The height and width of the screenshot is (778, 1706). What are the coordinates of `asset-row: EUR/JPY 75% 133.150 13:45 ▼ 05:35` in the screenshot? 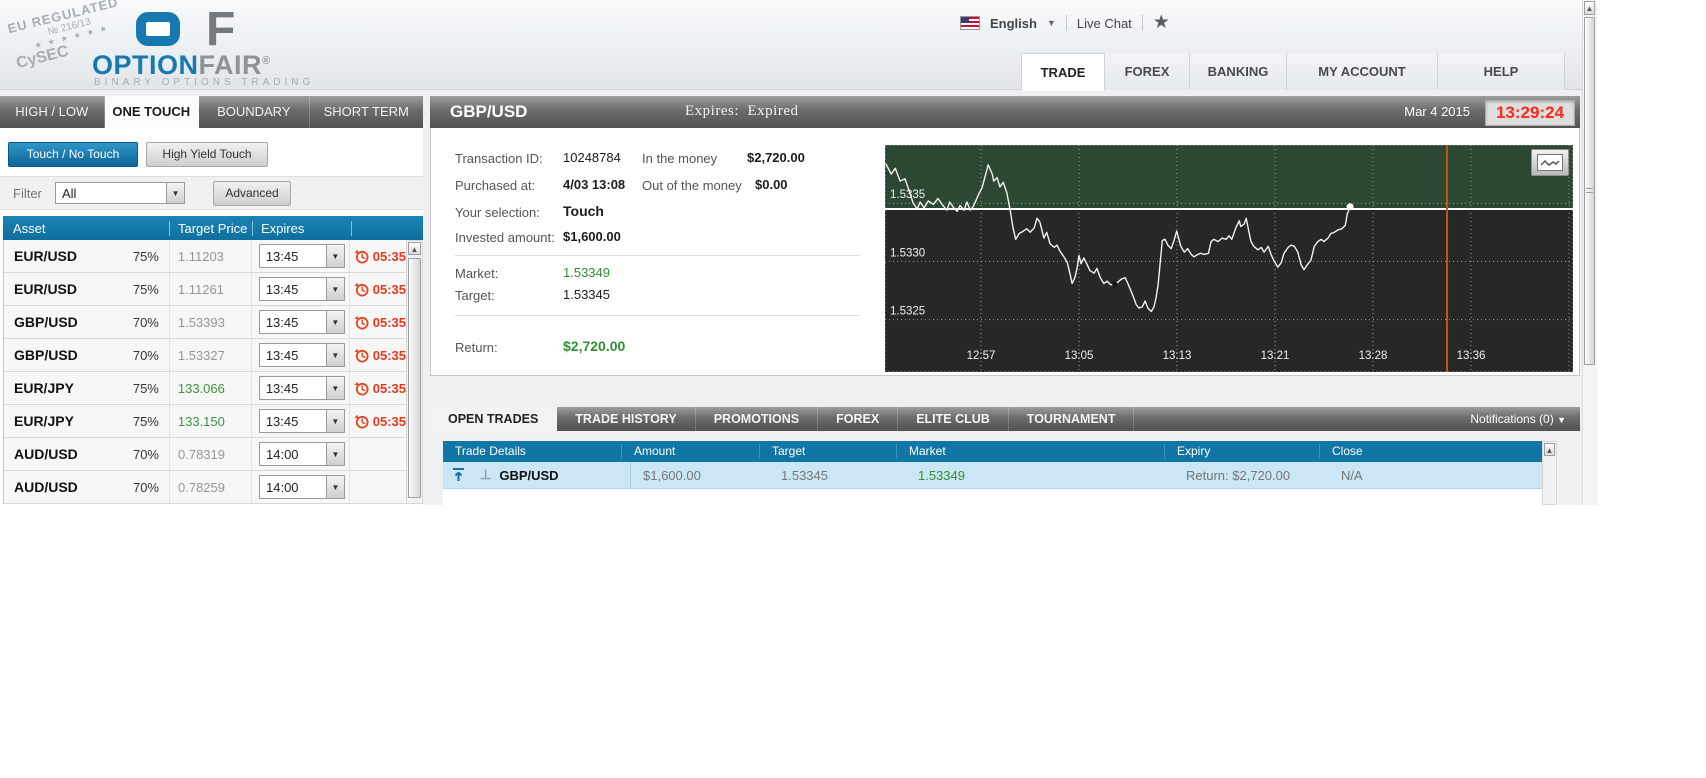 It's located at (205, 421).